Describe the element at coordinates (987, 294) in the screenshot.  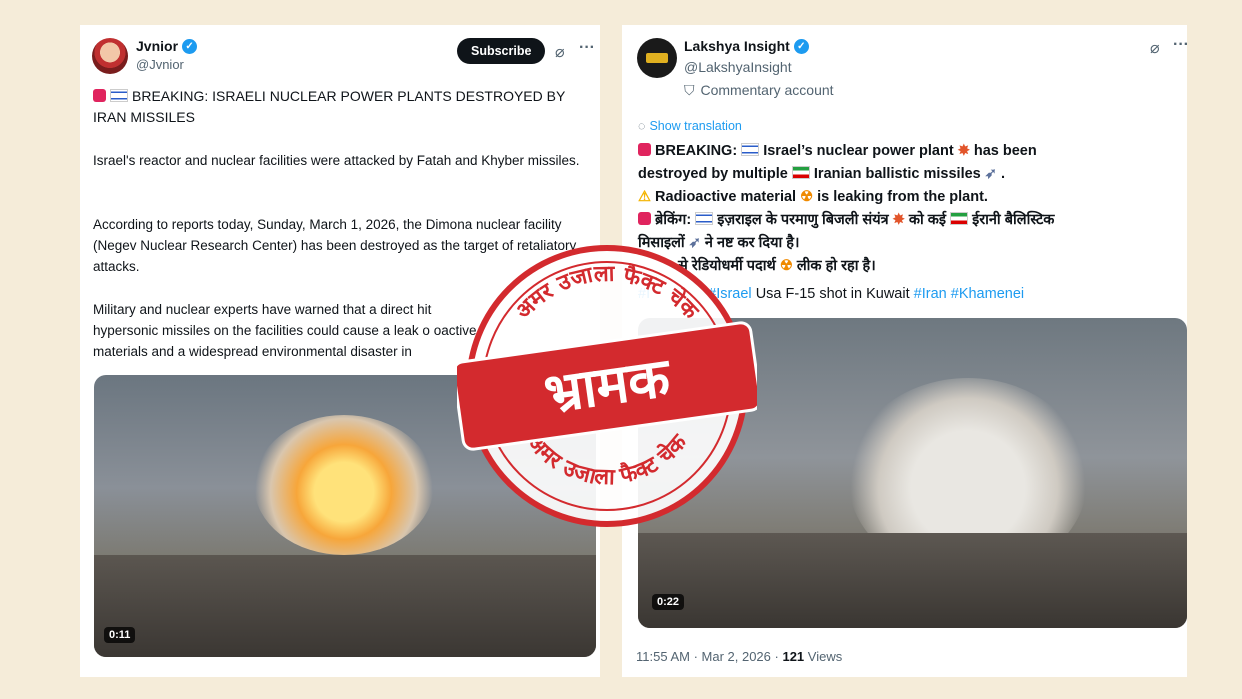
I see `hashtag-khamenei: #Khamenei` at that location.